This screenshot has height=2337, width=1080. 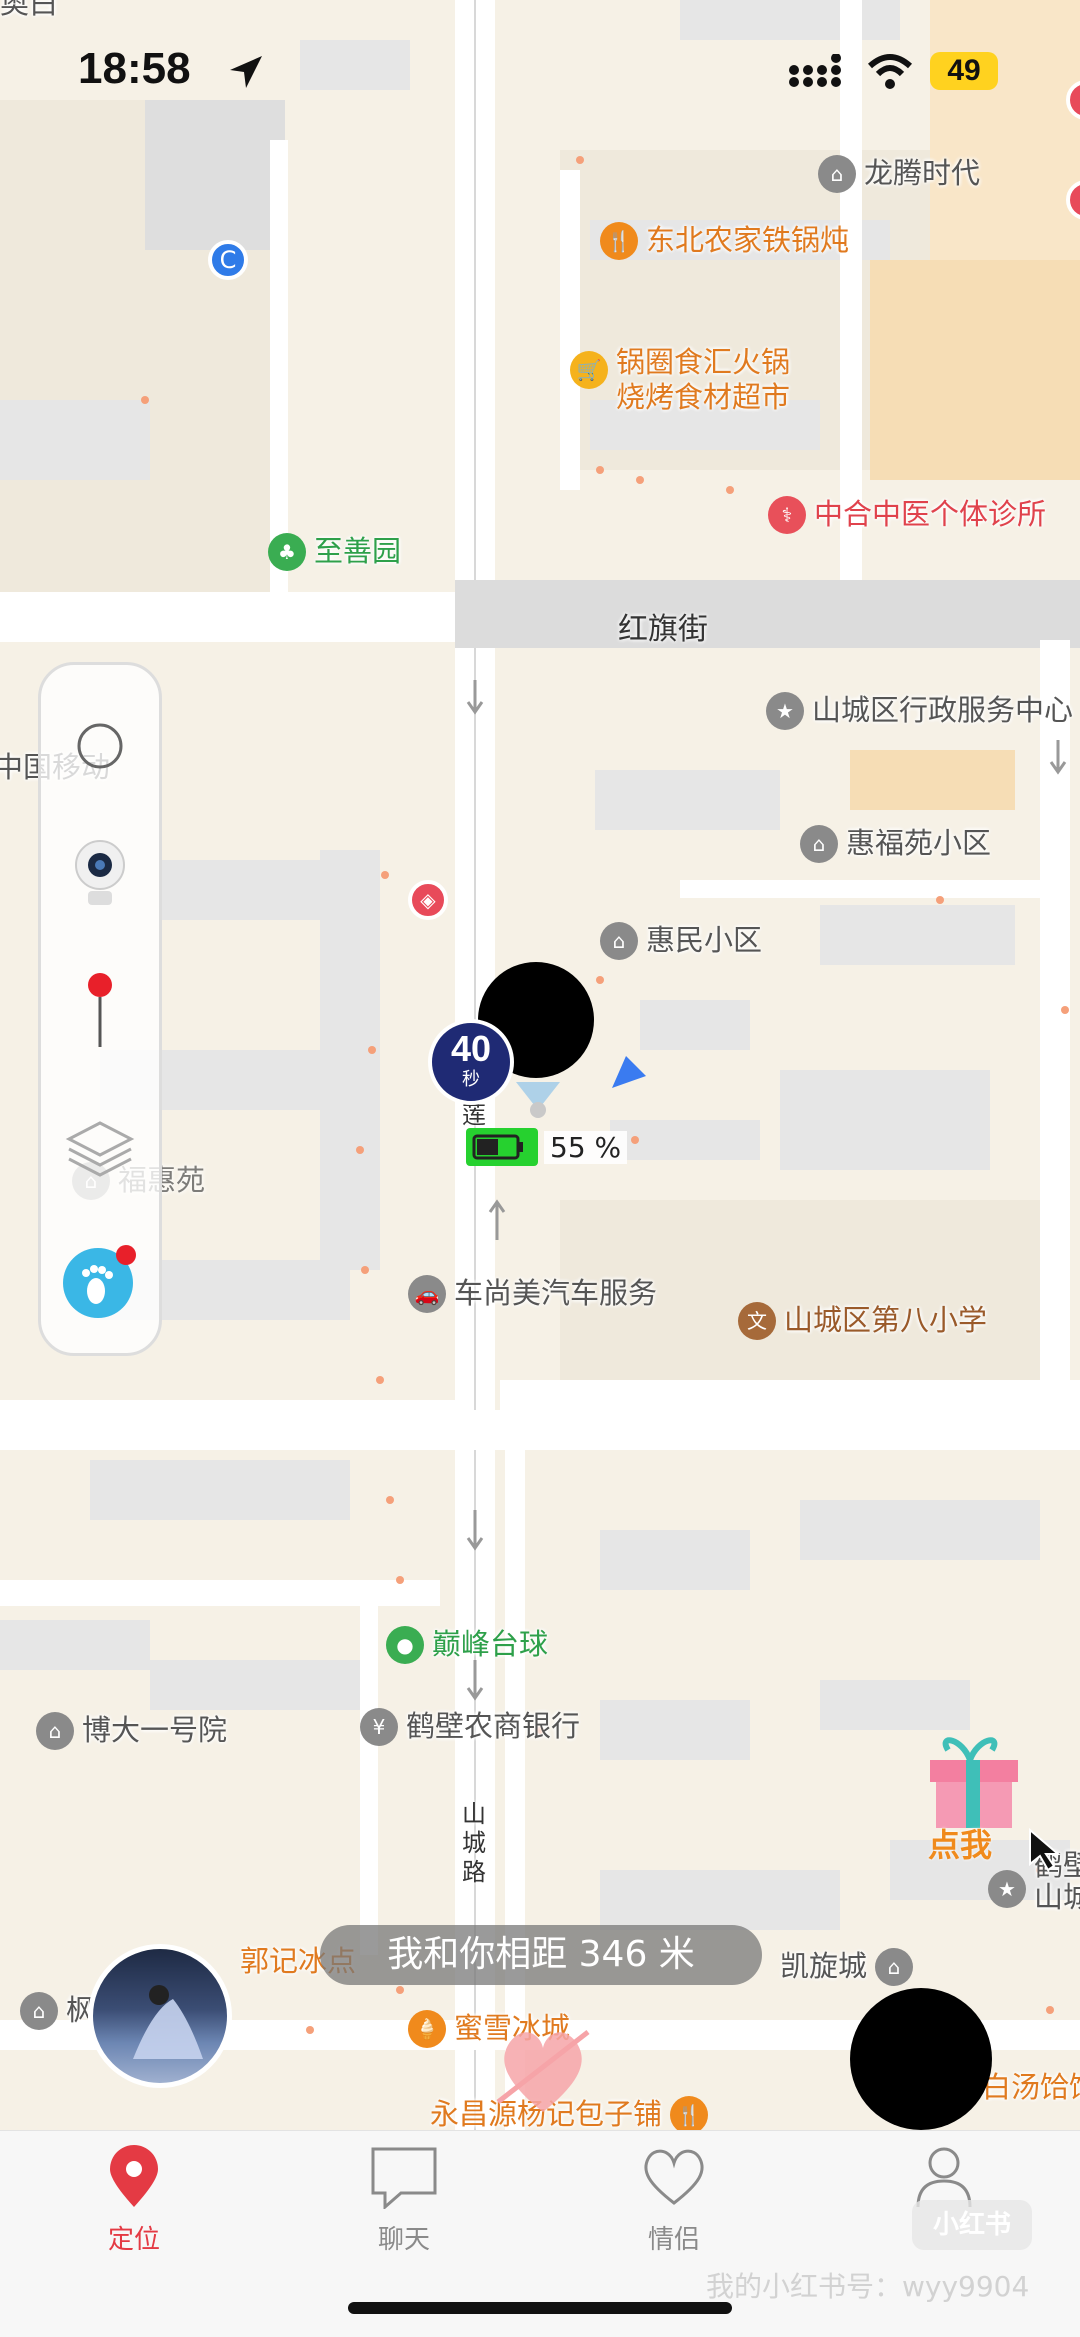 I want to click on poi-feng: ⌂ 枫, so click(x=57, y=2011).